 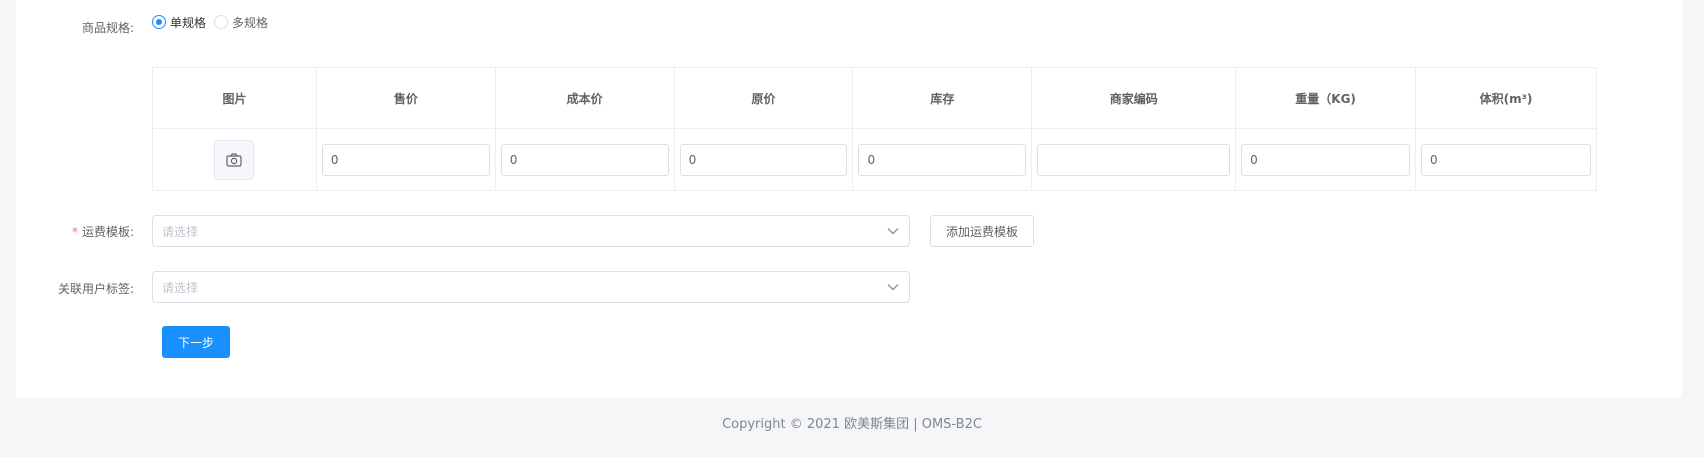 I want to click on column-header-merchant-code: 商家编码, so click(x=1134, y=98).